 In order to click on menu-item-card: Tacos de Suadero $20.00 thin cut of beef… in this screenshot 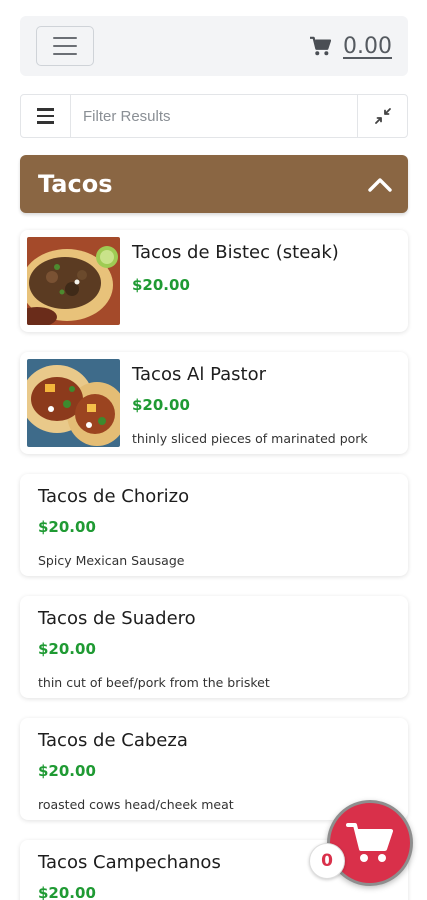, I will do `click(214, 647)`.